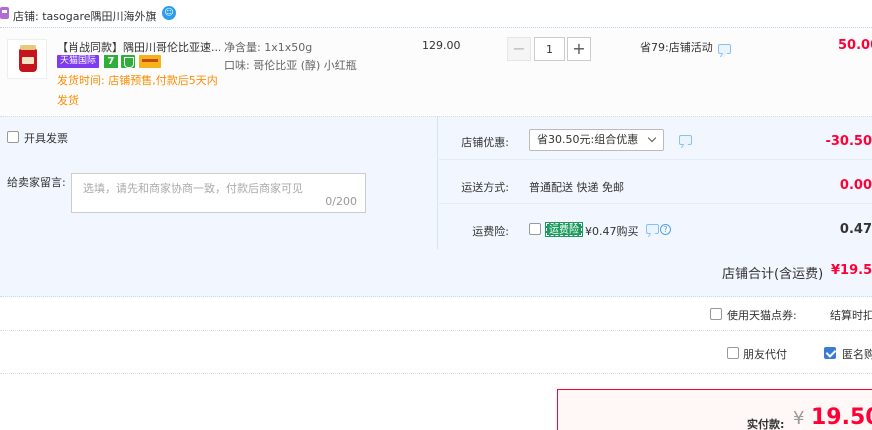  I want to click on spec-net-weight: 净含量: 1x1x50g, so click(268, 47).